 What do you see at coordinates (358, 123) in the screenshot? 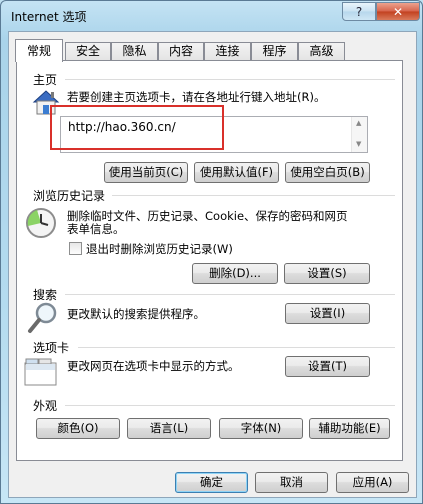
I see `scroll-up-icon: ▲` at bounding box center [358, 123].